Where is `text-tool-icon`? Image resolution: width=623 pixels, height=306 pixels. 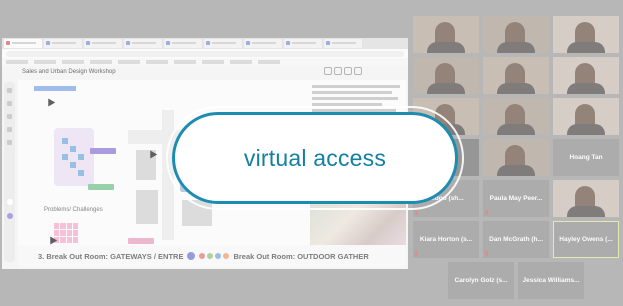 text-tool-icon is located at coordinates (9, 103).